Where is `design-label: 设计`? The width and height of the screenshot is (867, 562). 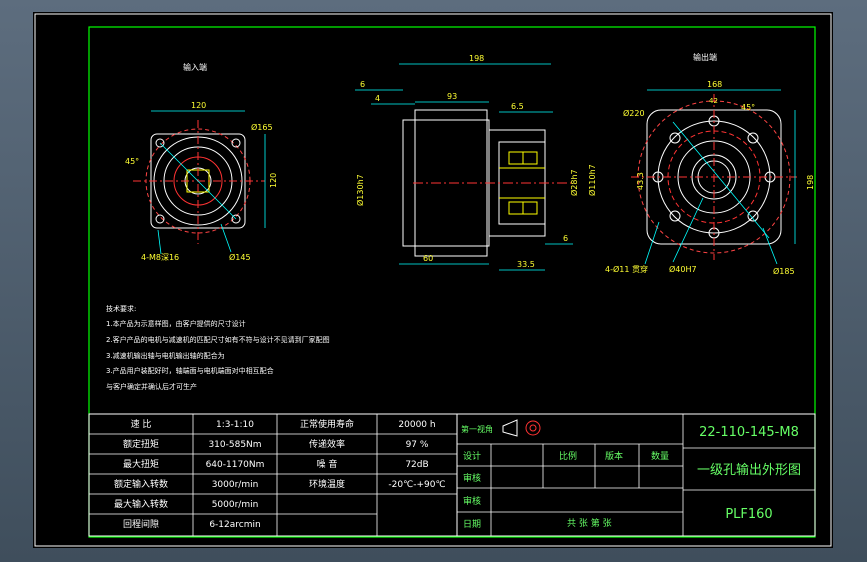
design-label: 设计 is located at coordinates (472, 456).